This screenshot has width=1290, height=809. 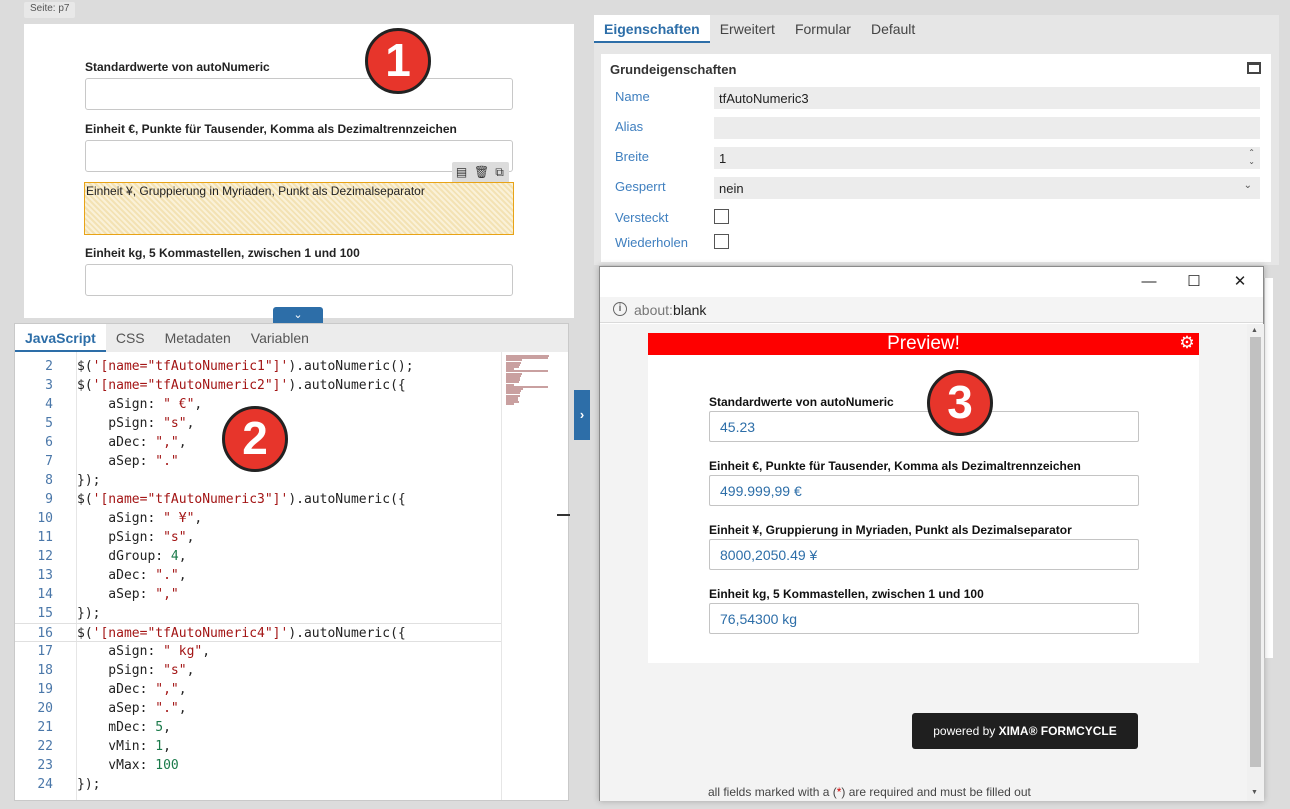 I want to click on code-line: 20 aSep: ".",, so click(x=258, y=708).